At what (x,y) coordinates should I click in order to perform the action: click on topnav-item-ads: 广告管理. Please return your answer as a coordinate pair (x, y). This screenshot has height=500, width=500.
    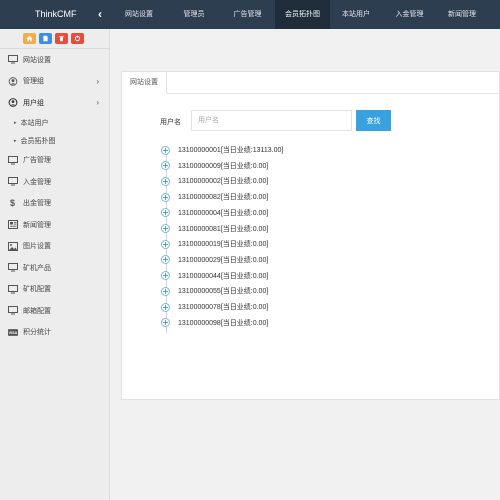
    Looking at the image, I should click on (247, 14).